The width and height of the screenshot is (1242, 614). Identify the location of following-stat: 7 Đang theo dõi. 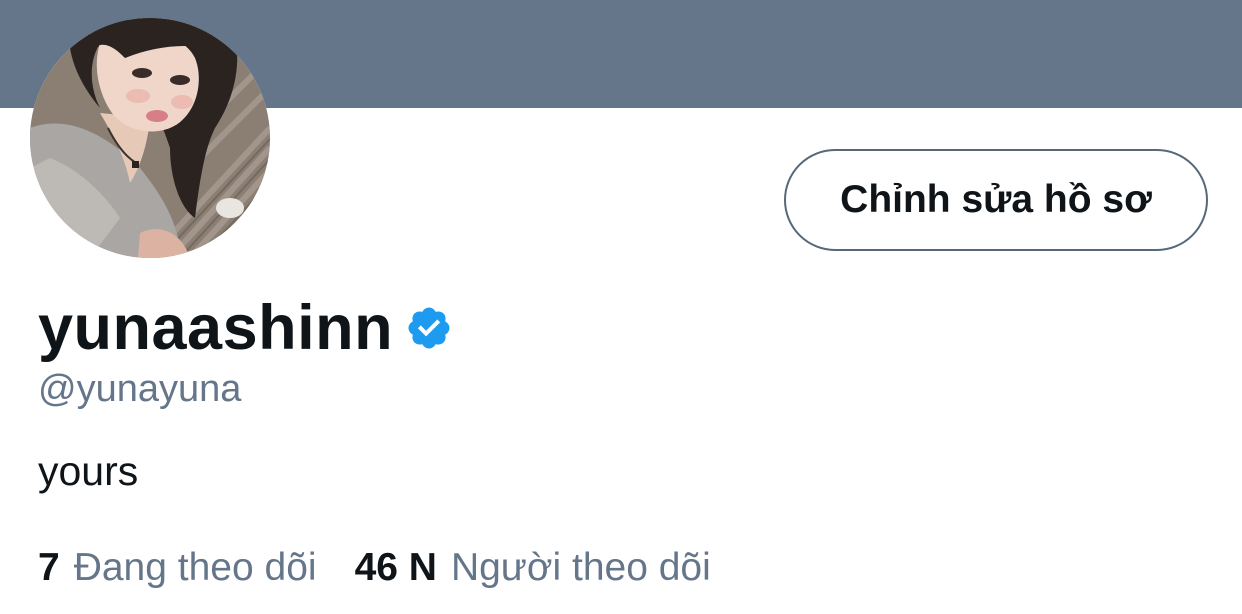
(177, 568).